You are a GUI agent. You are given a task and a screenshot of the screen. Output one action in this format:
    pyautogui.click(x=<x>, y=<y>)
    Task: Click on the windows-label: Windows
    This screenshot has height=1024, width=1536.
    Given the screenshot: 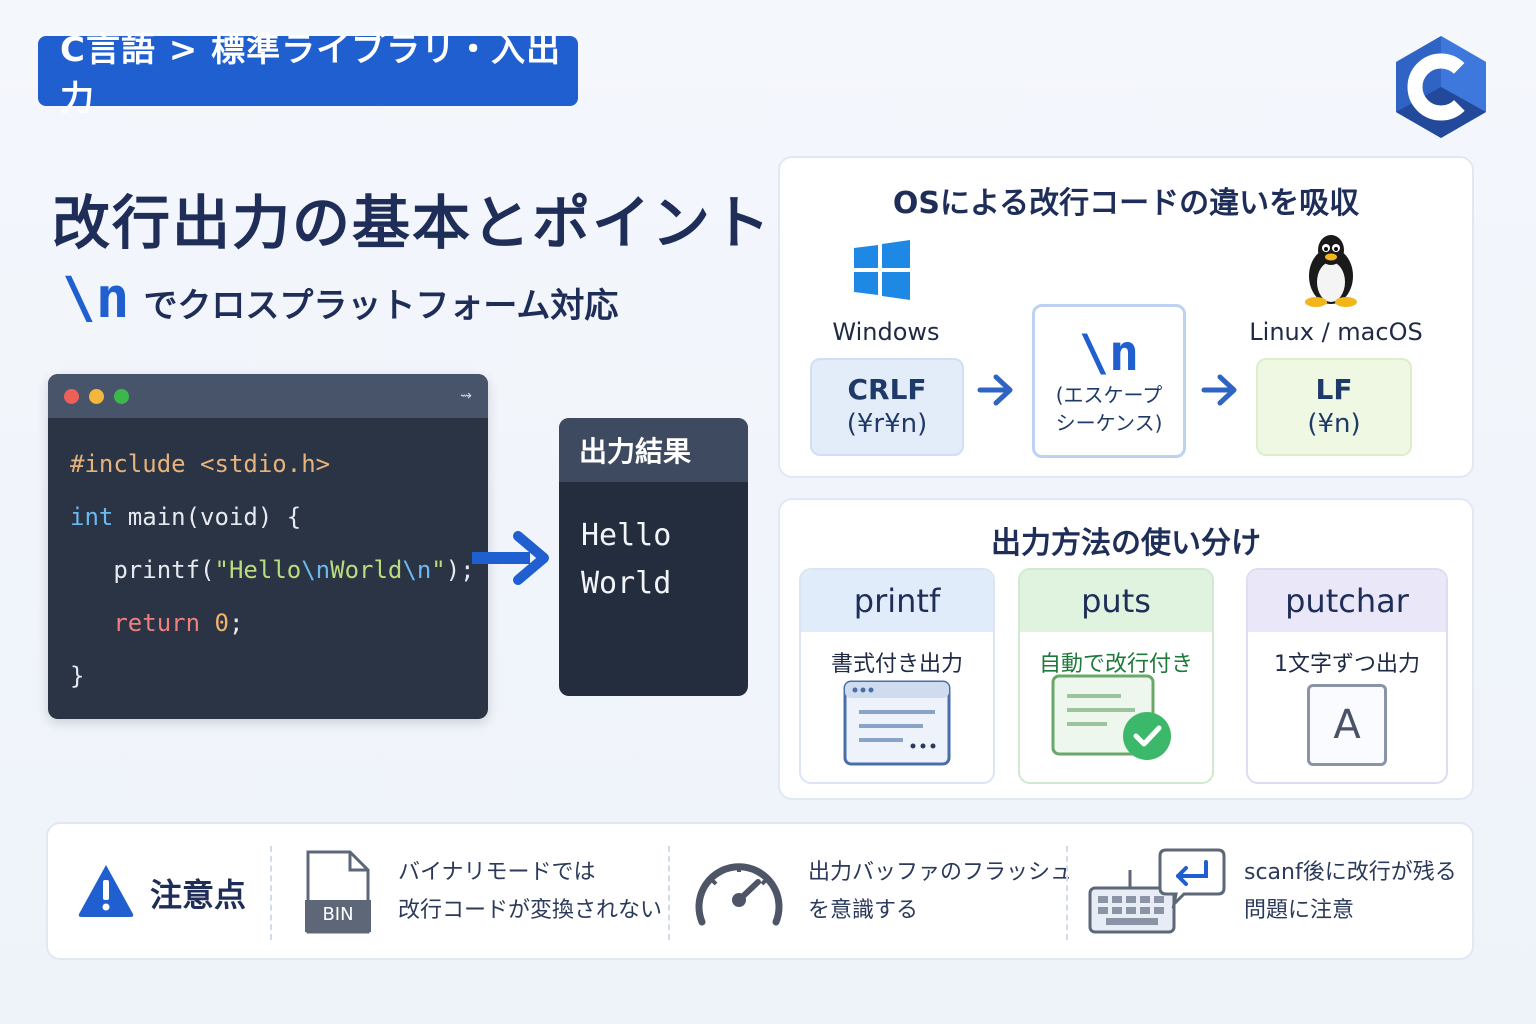 What is the action you would take?
    pyautogui.click(x=886, y=332)
    